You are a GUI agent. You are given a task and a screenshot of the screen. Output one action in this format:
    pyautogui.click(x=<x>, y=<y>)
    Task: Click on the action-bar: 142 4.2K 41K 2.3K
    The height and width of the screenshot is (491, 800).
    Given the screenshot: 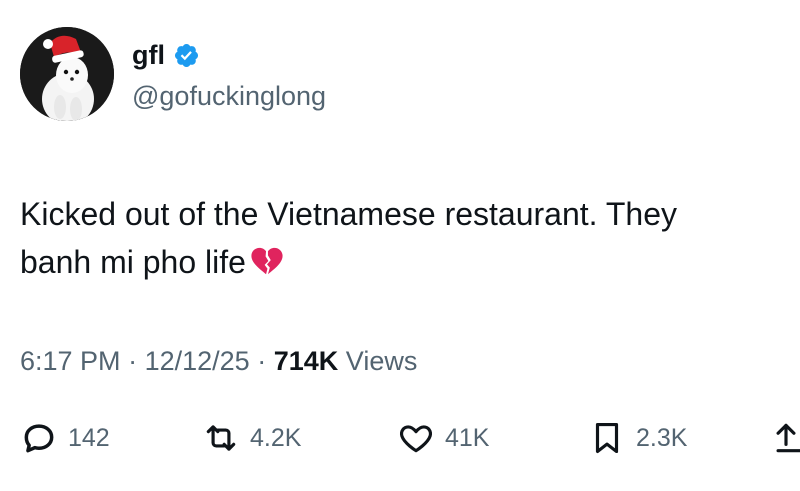 What is the action you would take?
    pyautogui.click(x=400, y=438)
    